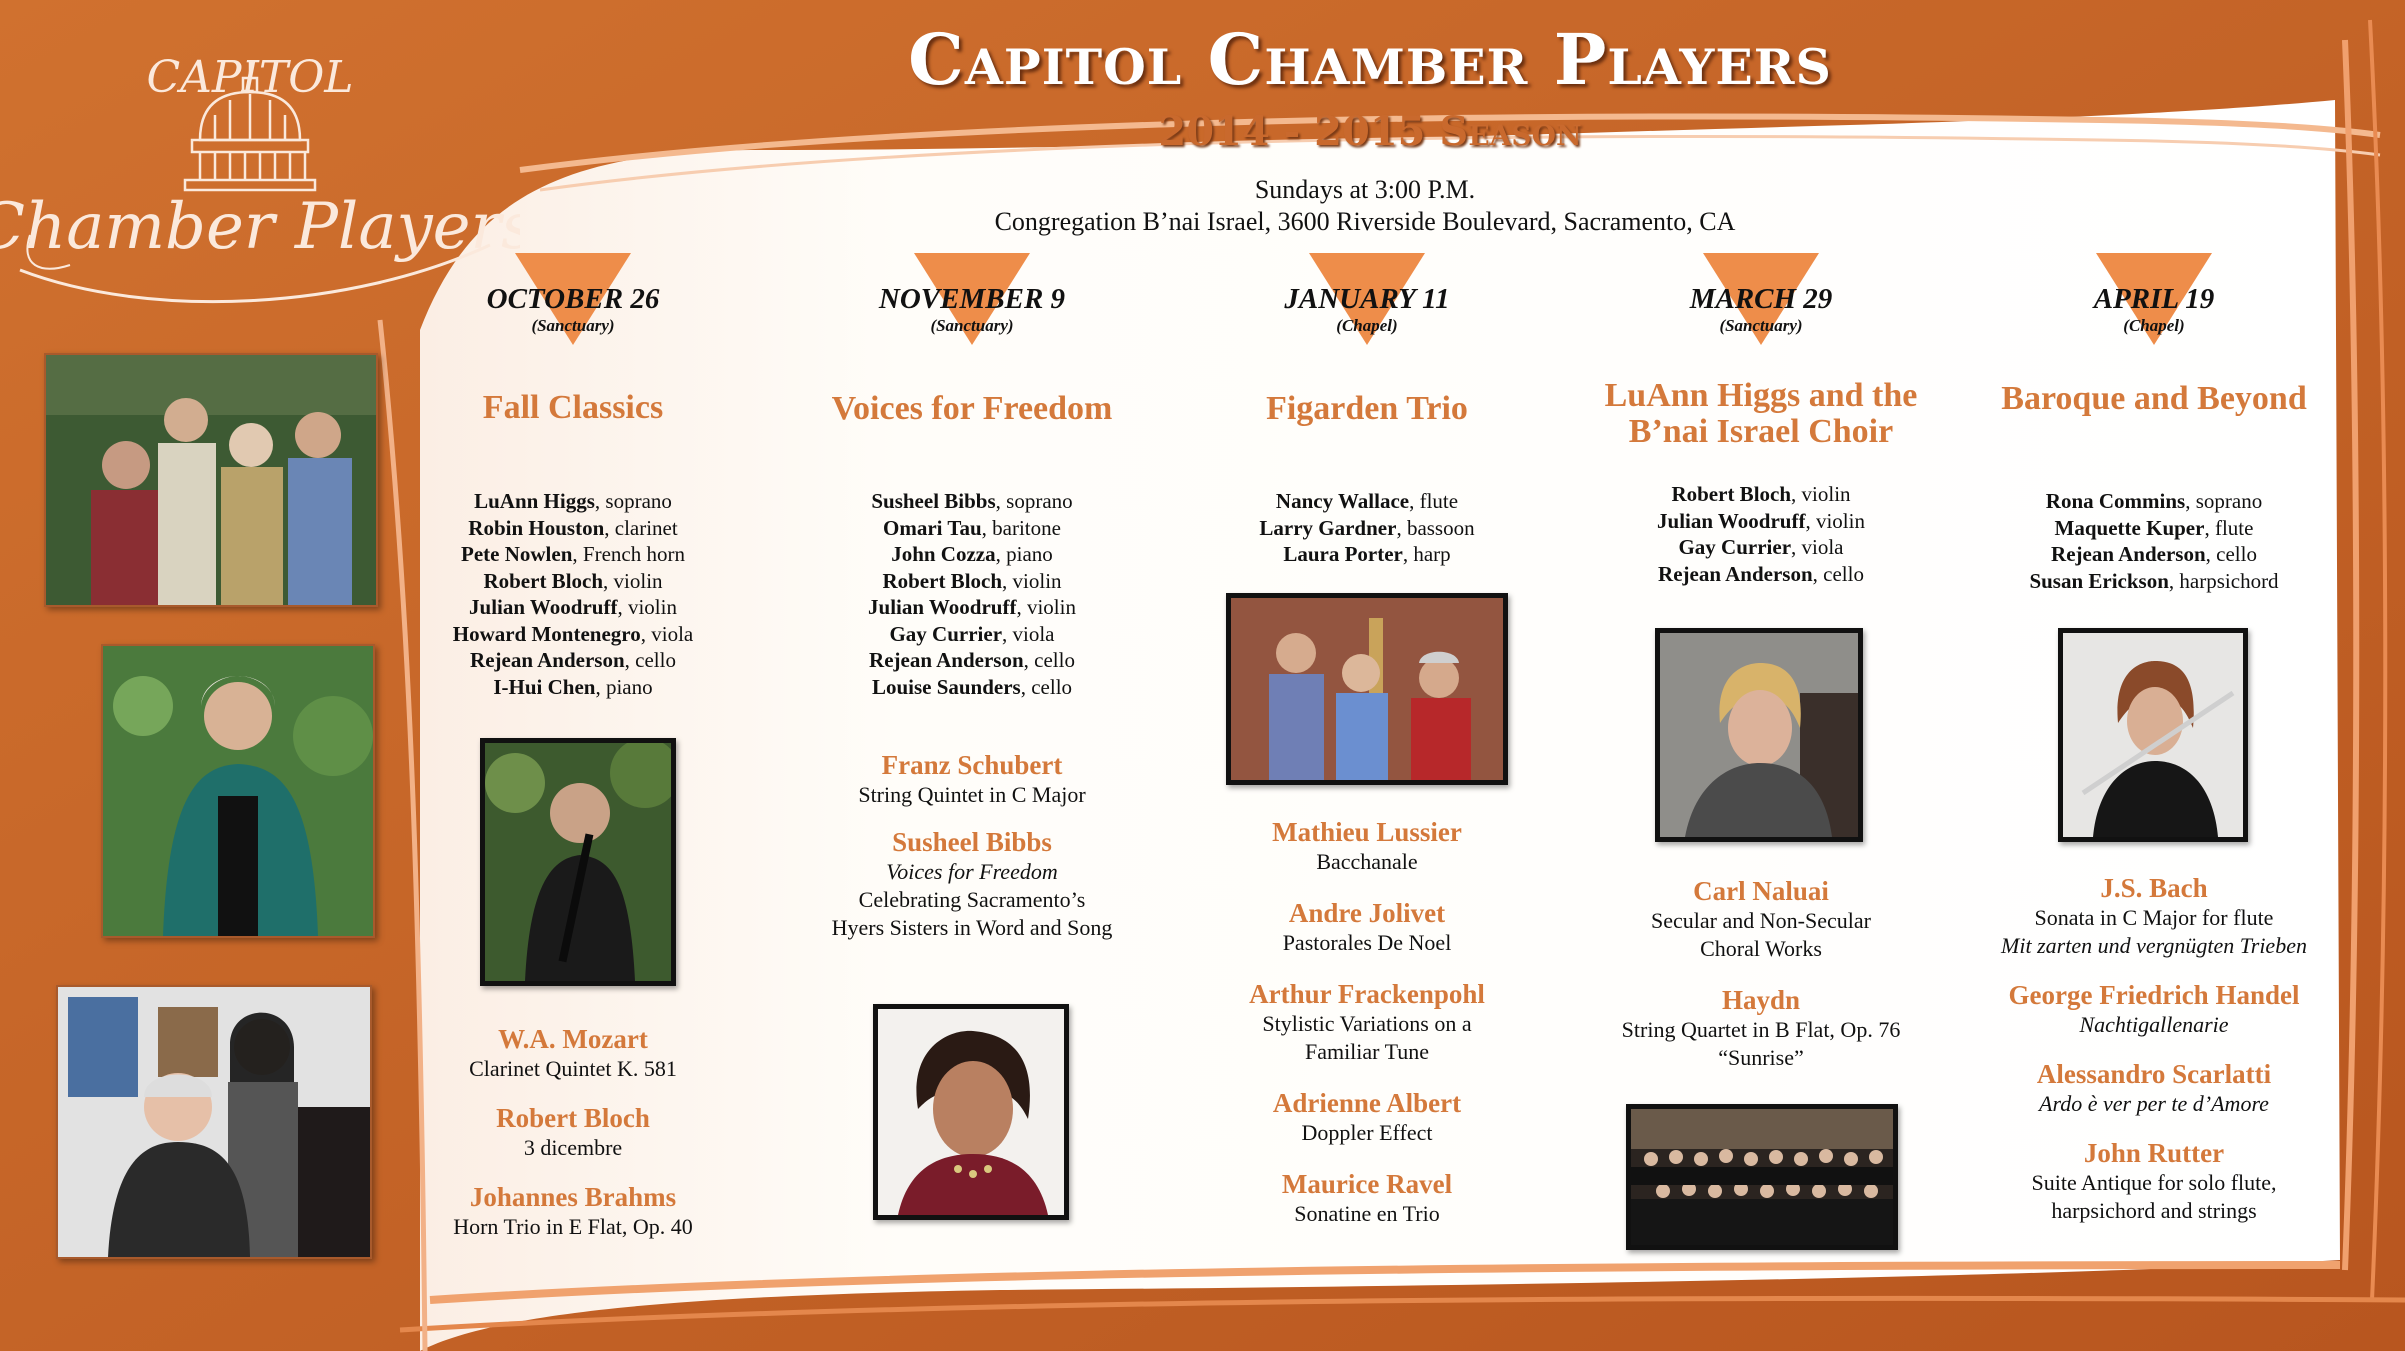 This screenshot has height=1351, width=2405. Describe the element at coordinates (260, 227) in the screenshot. I see `logo-bottom-text: Chamber Players` at that location.